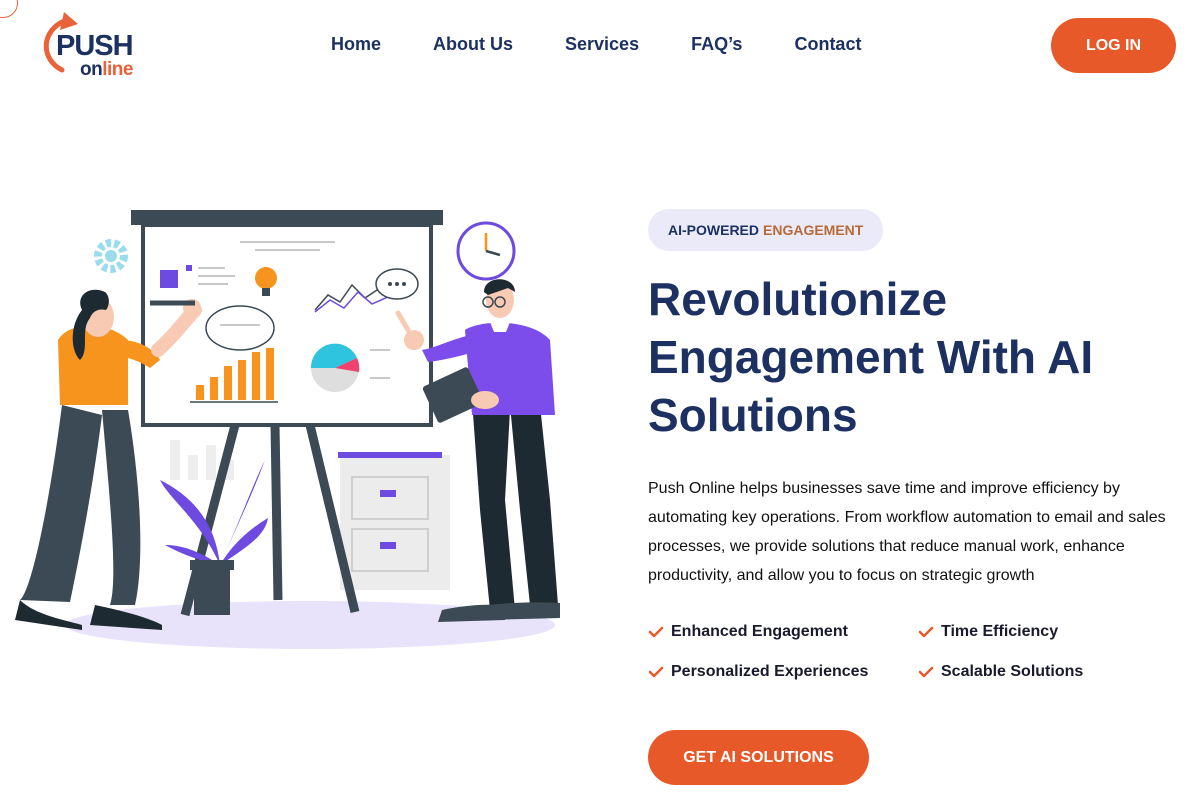 The image size is (1200, 800). Describe the element at coordinates (827, 44) in the screenshot. I see `nav-contact: Contact` at that location.